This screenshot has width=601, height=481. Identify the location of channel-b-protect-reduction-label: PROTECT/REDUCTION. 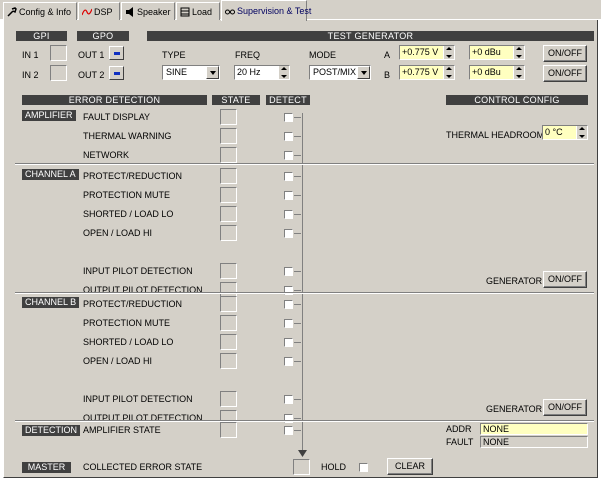
(132, 304).